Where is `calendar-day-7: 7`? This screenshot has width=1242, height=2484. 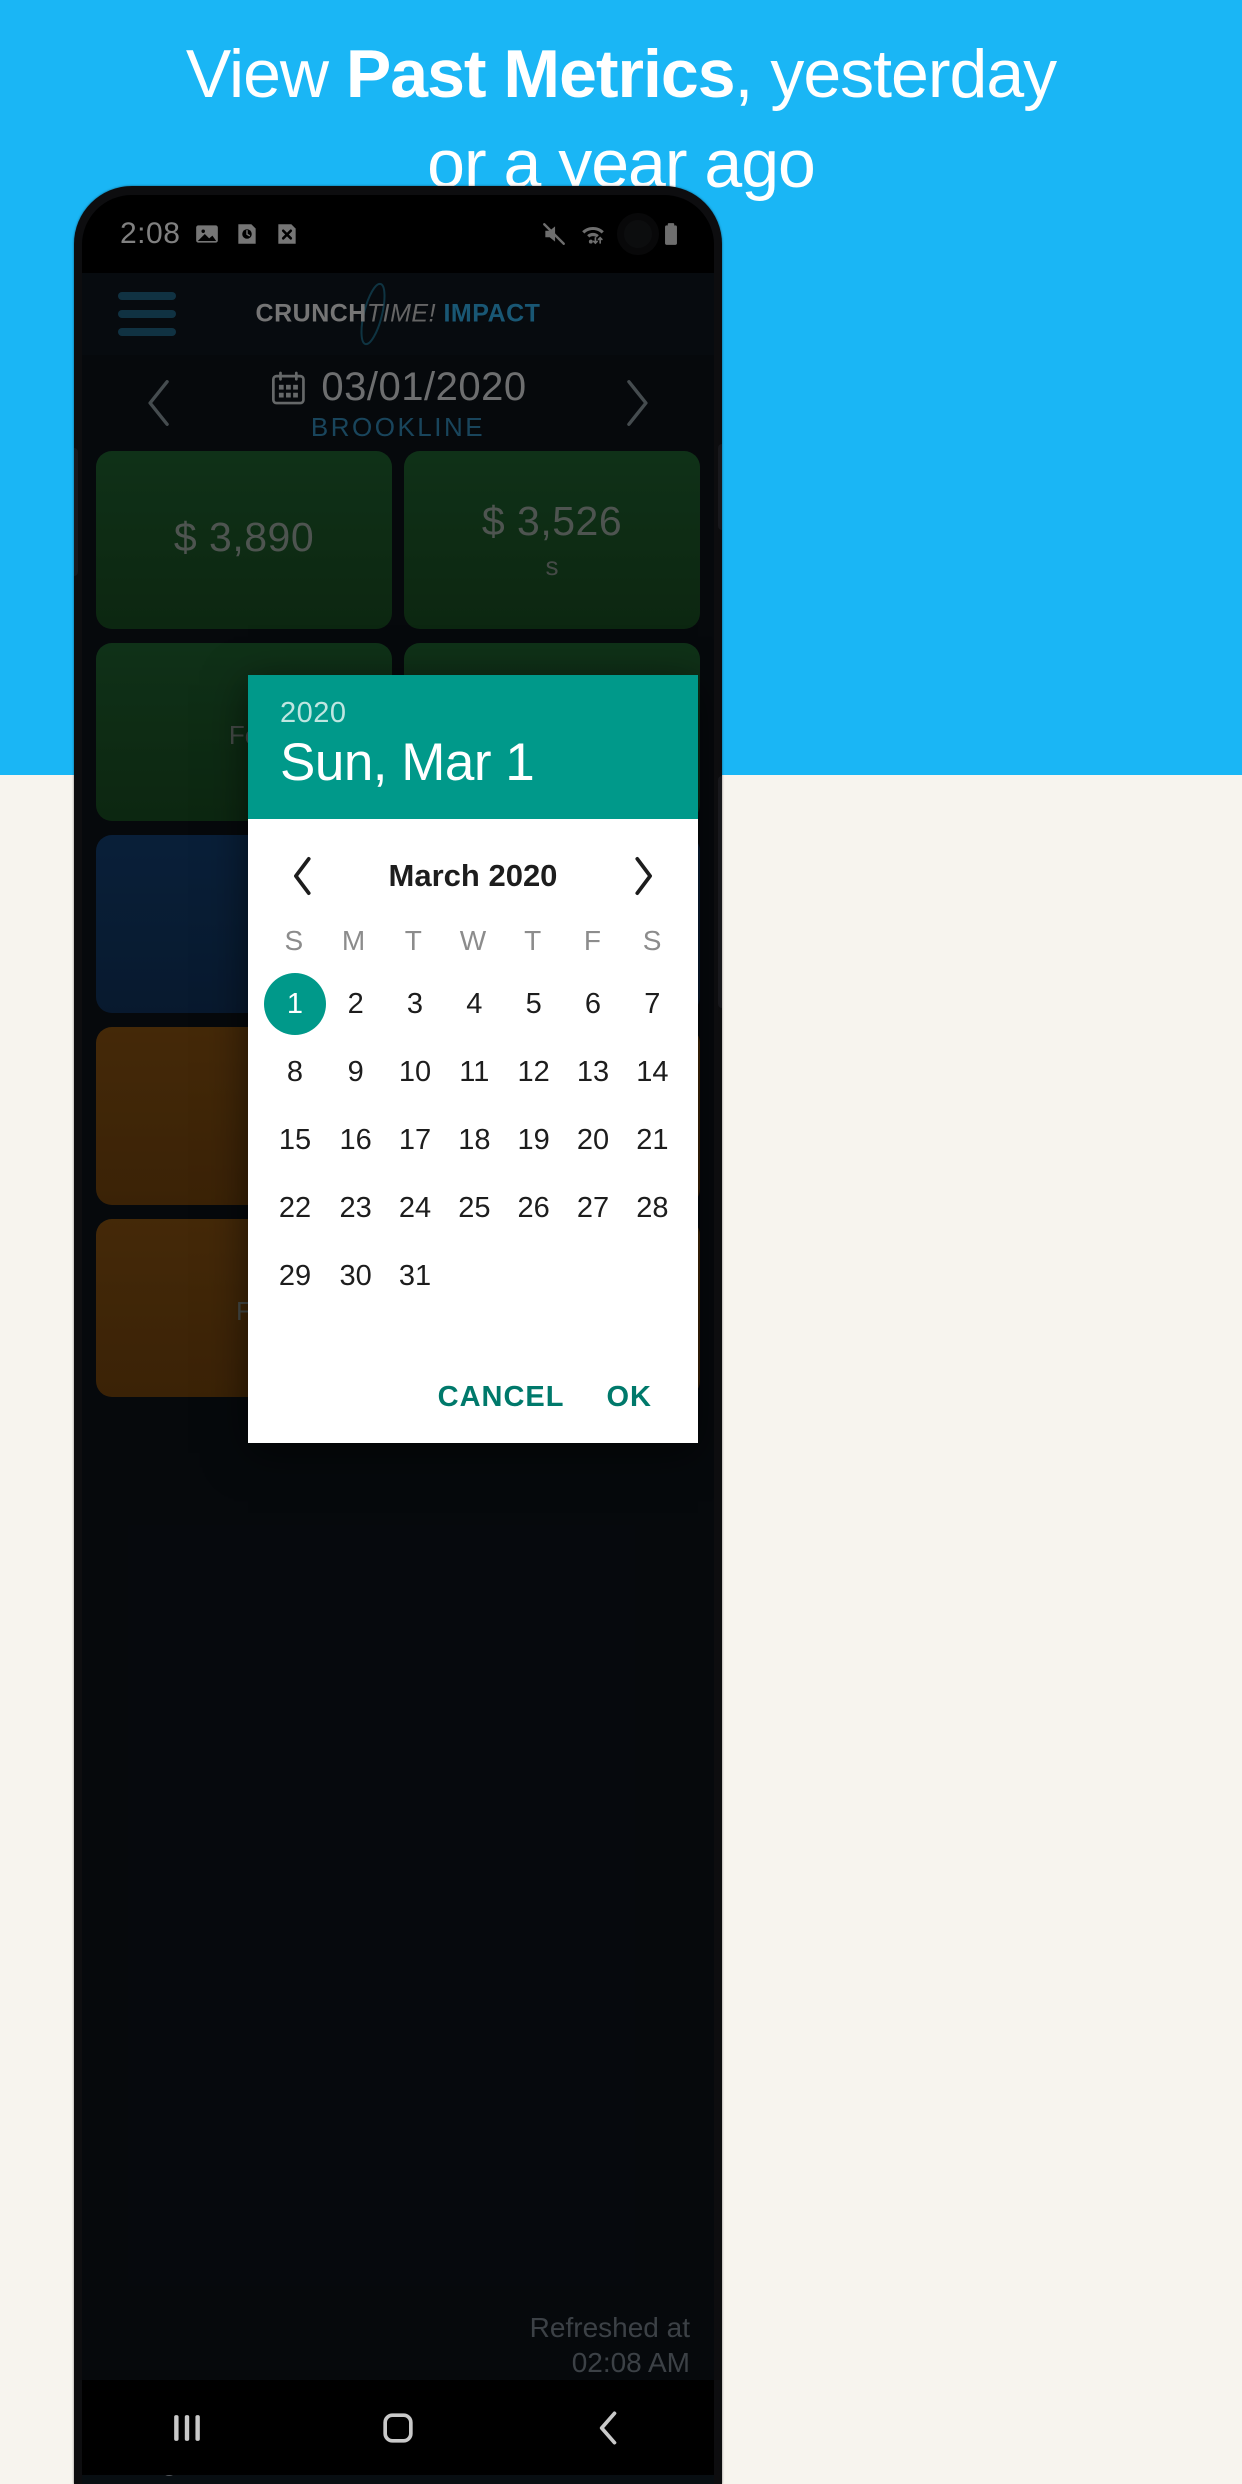 calendar-day-7: 7 is located at coordinates (652, 1004).